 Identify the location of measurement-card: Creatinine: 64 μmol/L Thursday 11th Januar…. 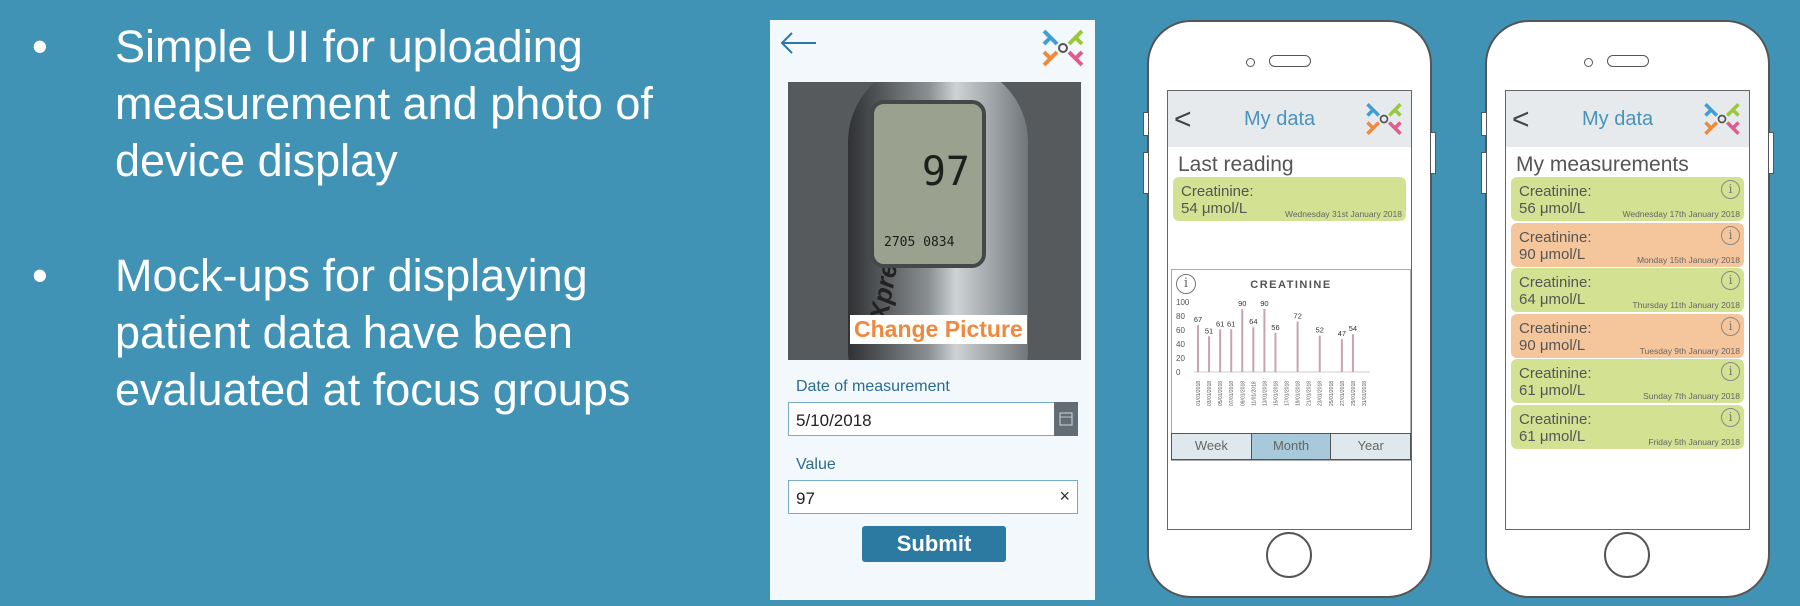
(1627, 290).